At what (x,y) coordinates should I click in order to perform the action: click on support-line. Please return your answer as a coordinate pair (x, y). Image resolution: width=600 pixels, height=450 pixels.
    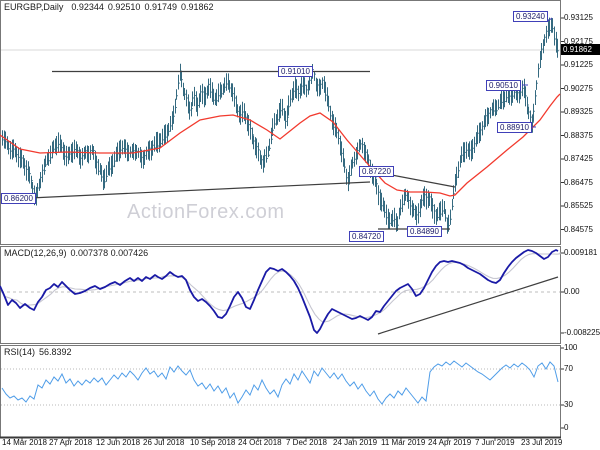
    Looking at the image, I should click on (200, 190).